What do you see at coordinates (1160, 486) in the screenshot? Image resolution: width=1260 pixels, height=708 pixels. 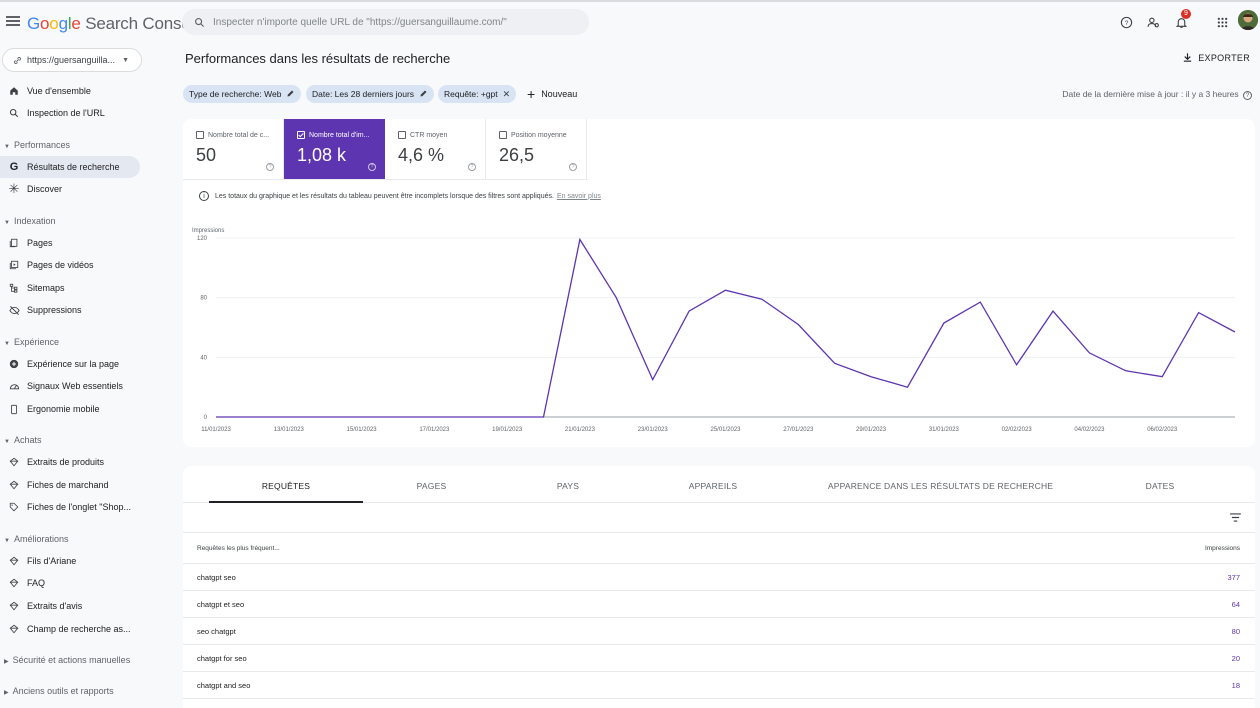 I see `tab-dates: DATES` at bounding box center [1160, 486].